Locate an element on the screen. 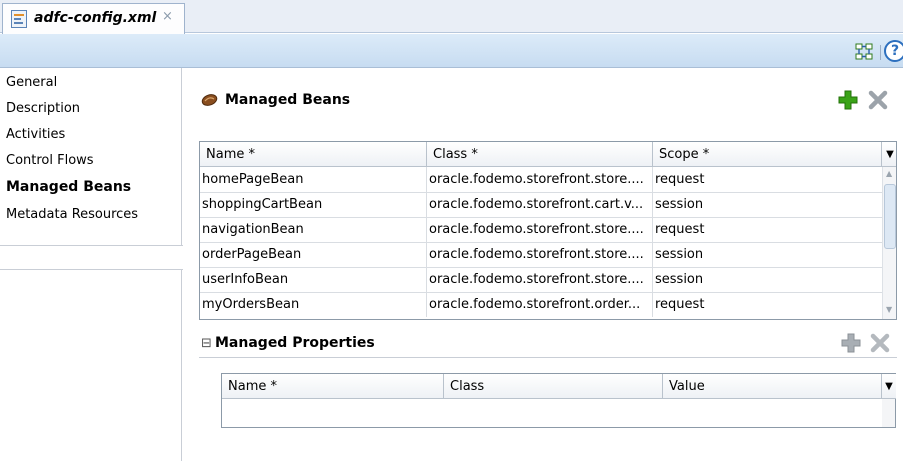 The image size is (903, 461). bean-name: navigationBean is located at coordinates (313, 229).